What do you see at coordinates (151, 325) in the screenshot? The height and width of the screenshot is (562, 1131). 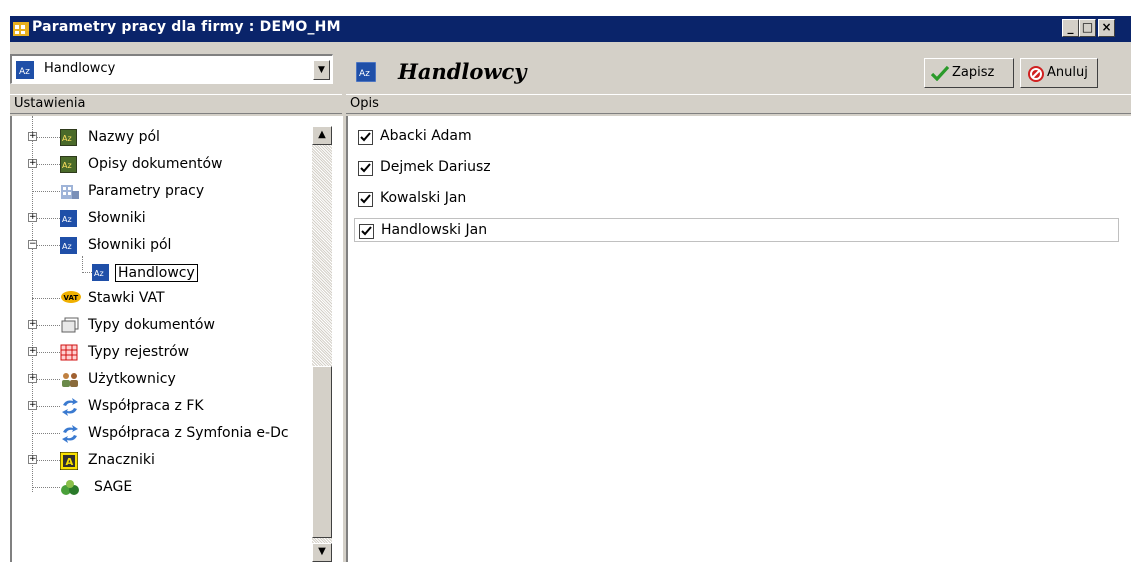 I see `tree-item-label: Typy dokumentów` at bounding box center [151, 325].